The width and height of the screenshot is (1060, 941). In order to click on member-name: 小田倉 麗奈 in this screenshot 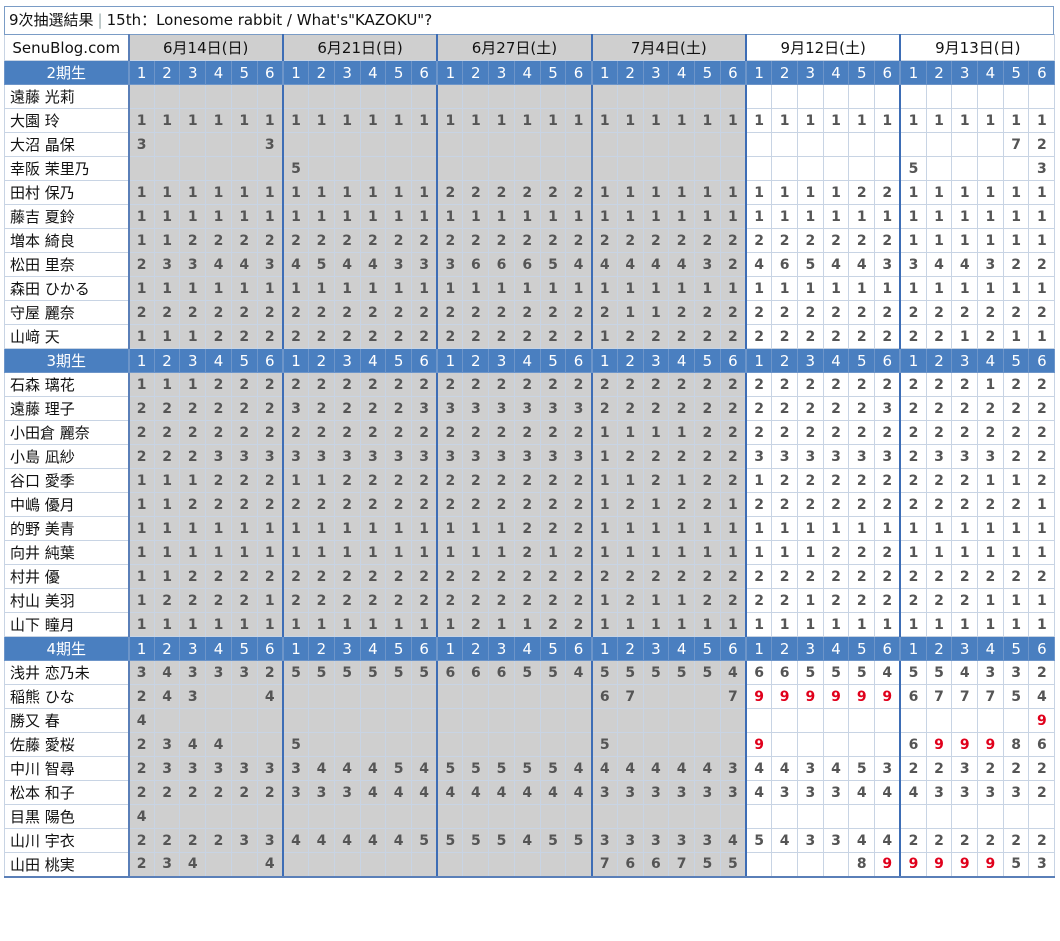, I will do `click(67, 432)`.